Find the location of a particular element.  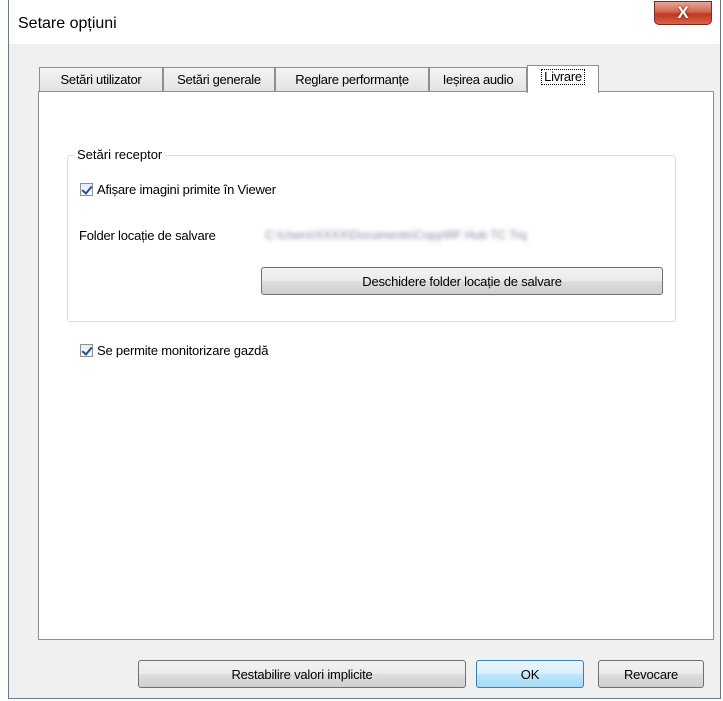

show-images-checkbox: Afișare imagini primite în Viewer is located at coordinates (178, 189).